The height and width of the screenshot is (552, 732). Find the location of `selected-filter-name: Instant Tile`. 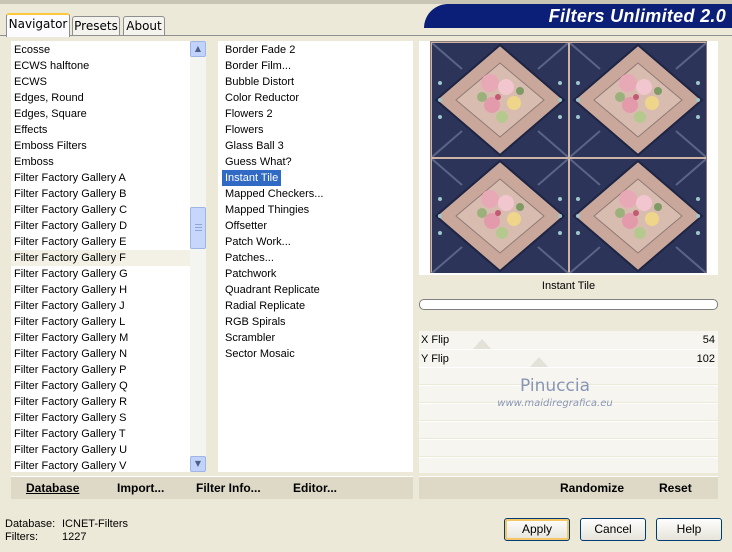

selected-filter-name: Instant Tile is located at coordinates (568, 286).